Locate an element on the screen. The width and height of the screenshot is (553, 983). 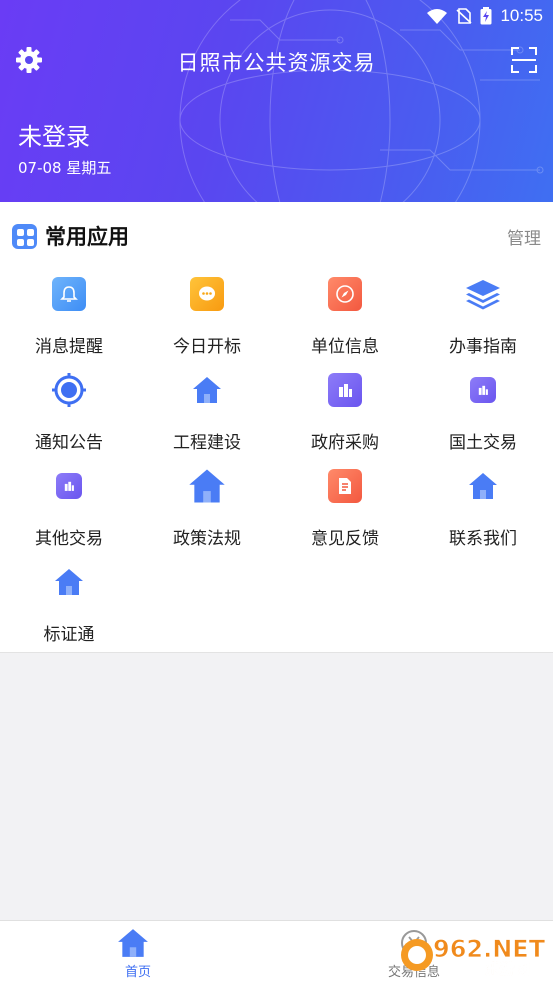
app-today-bid-opening: 今日开标 is located at coordinates (207, 321).